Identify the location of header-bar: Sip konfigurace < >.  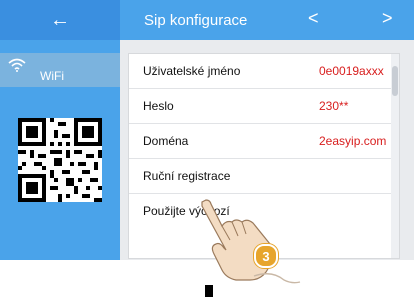
(267, 20).